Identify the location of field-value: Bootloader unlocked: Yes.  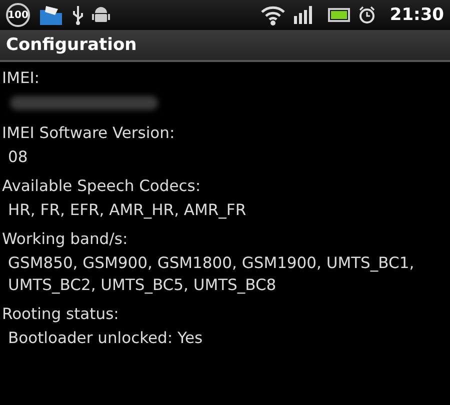
(105, 338).